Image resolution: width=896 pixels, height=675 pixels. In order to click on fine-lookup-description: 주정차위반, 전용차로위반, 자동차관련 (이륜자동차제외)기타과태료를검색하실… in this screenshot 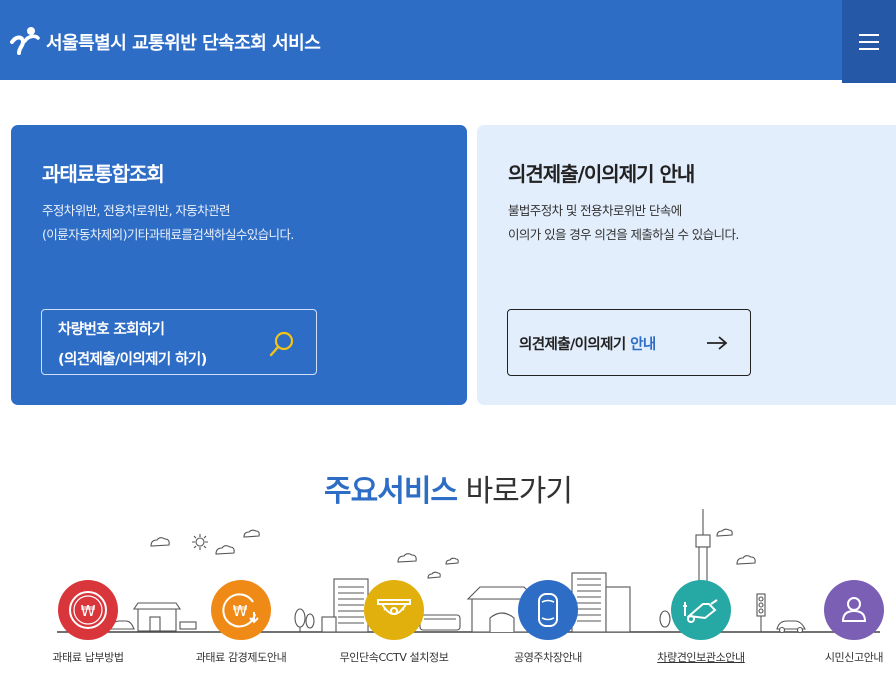, I will do `click(168, 223)`.